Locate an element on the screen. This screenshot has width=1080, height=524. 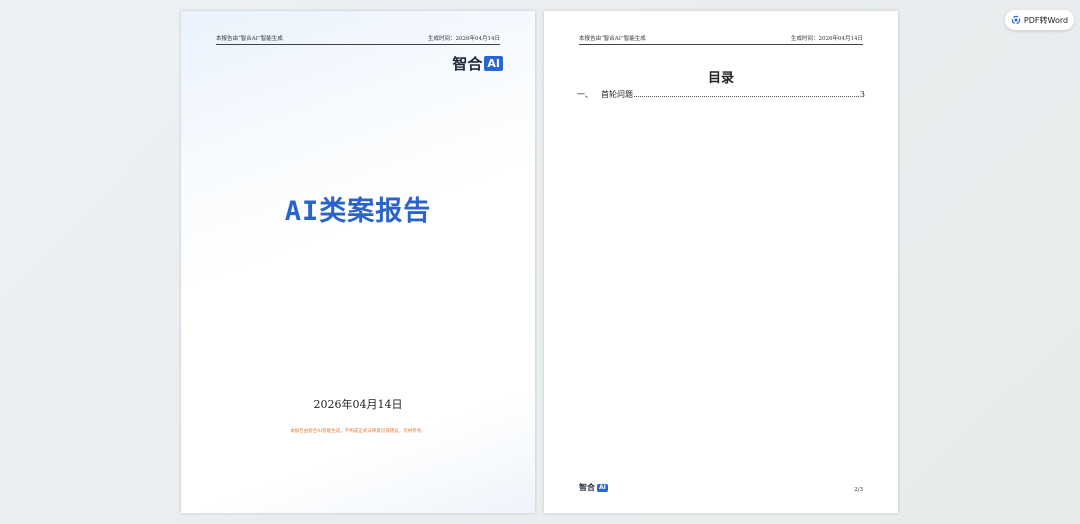
toc-item-number: 一、 is located at coordinates (585, 94).